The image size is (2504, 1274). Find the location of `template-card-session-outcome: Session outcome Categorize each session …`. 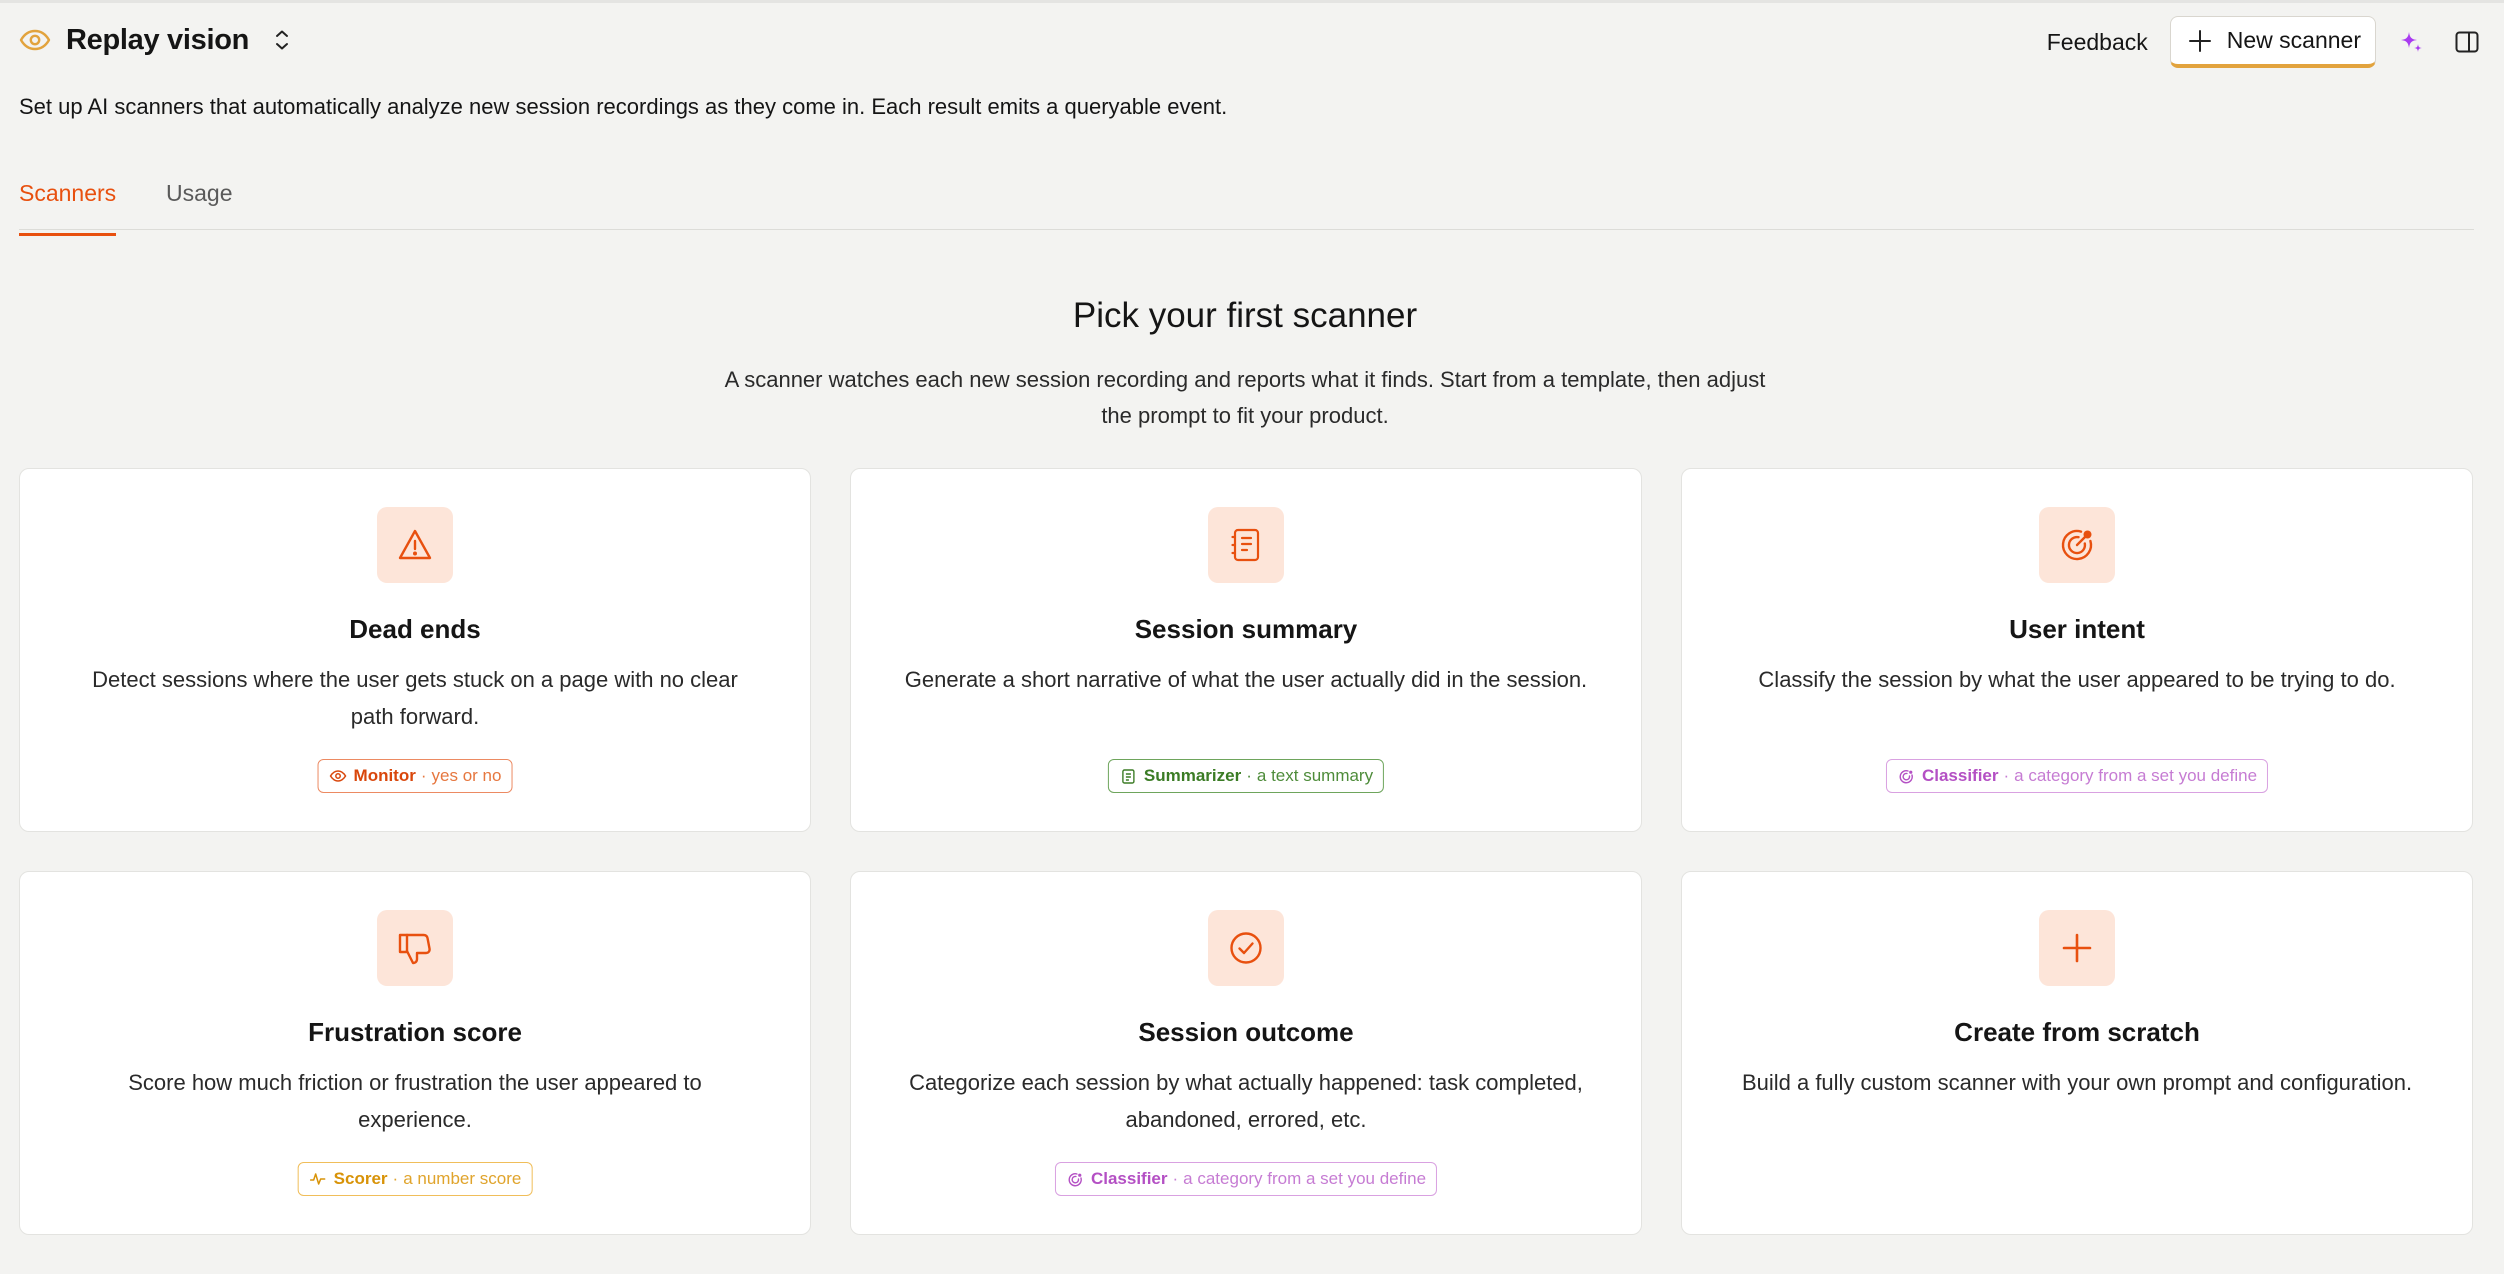

template-card-session-outcome: Session outcome Categorize each session … is located at coordinates (1246, 1053).